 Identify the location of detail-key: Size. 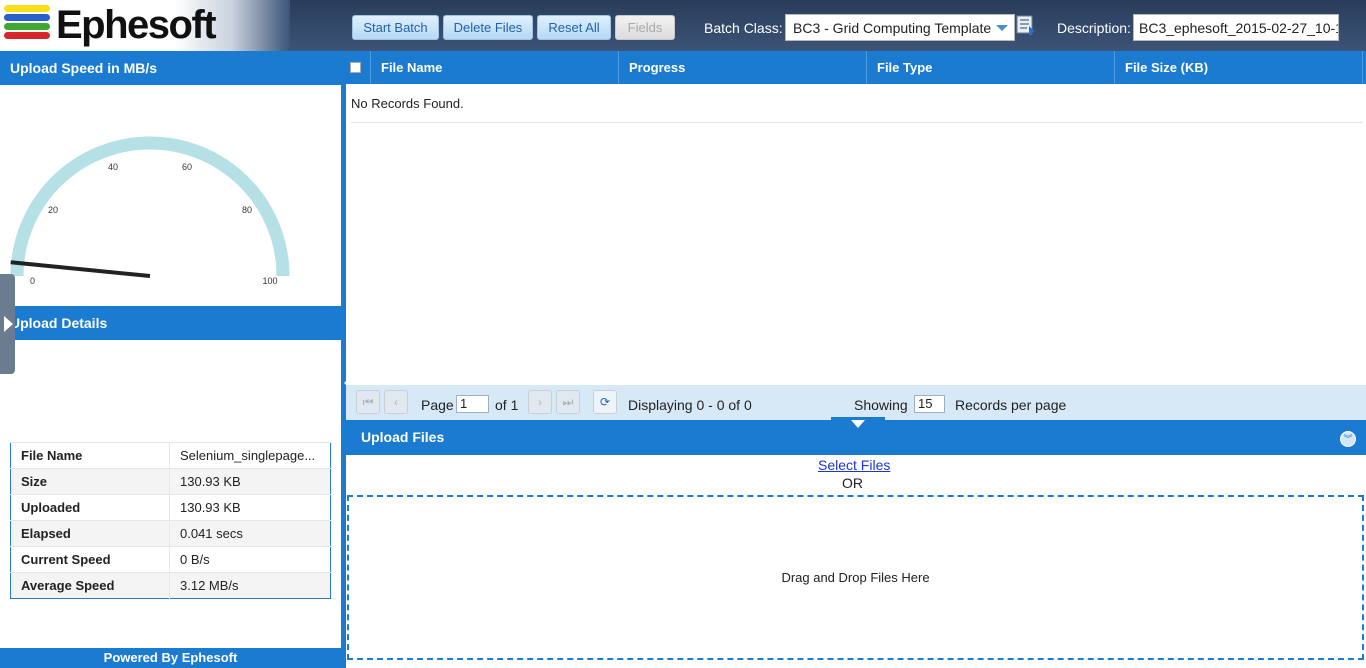
(90, 481).